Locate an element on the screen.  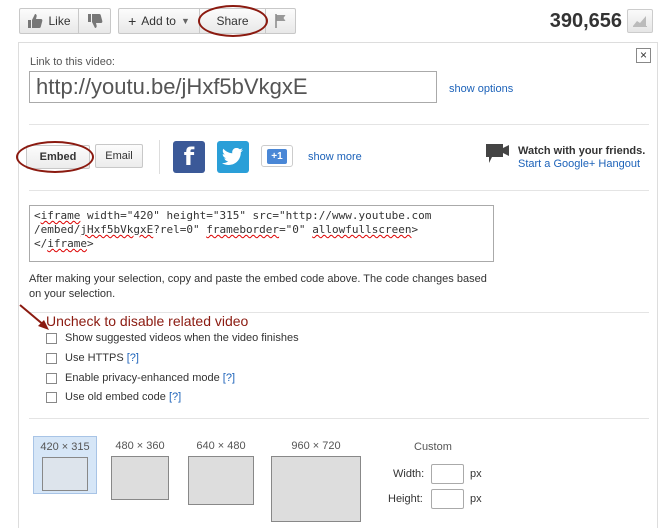
embed-button: Embed is located at coordinates (58, 157).